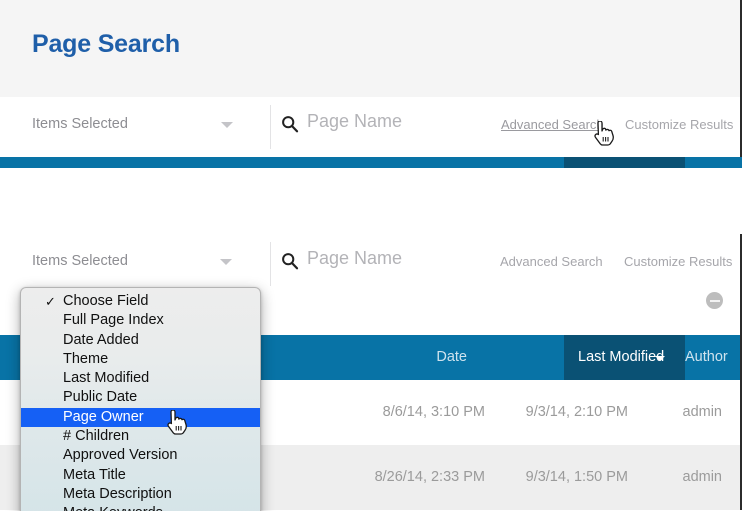  I want to click on dropdown-item-label: Full Page Index, so click(113, 320).